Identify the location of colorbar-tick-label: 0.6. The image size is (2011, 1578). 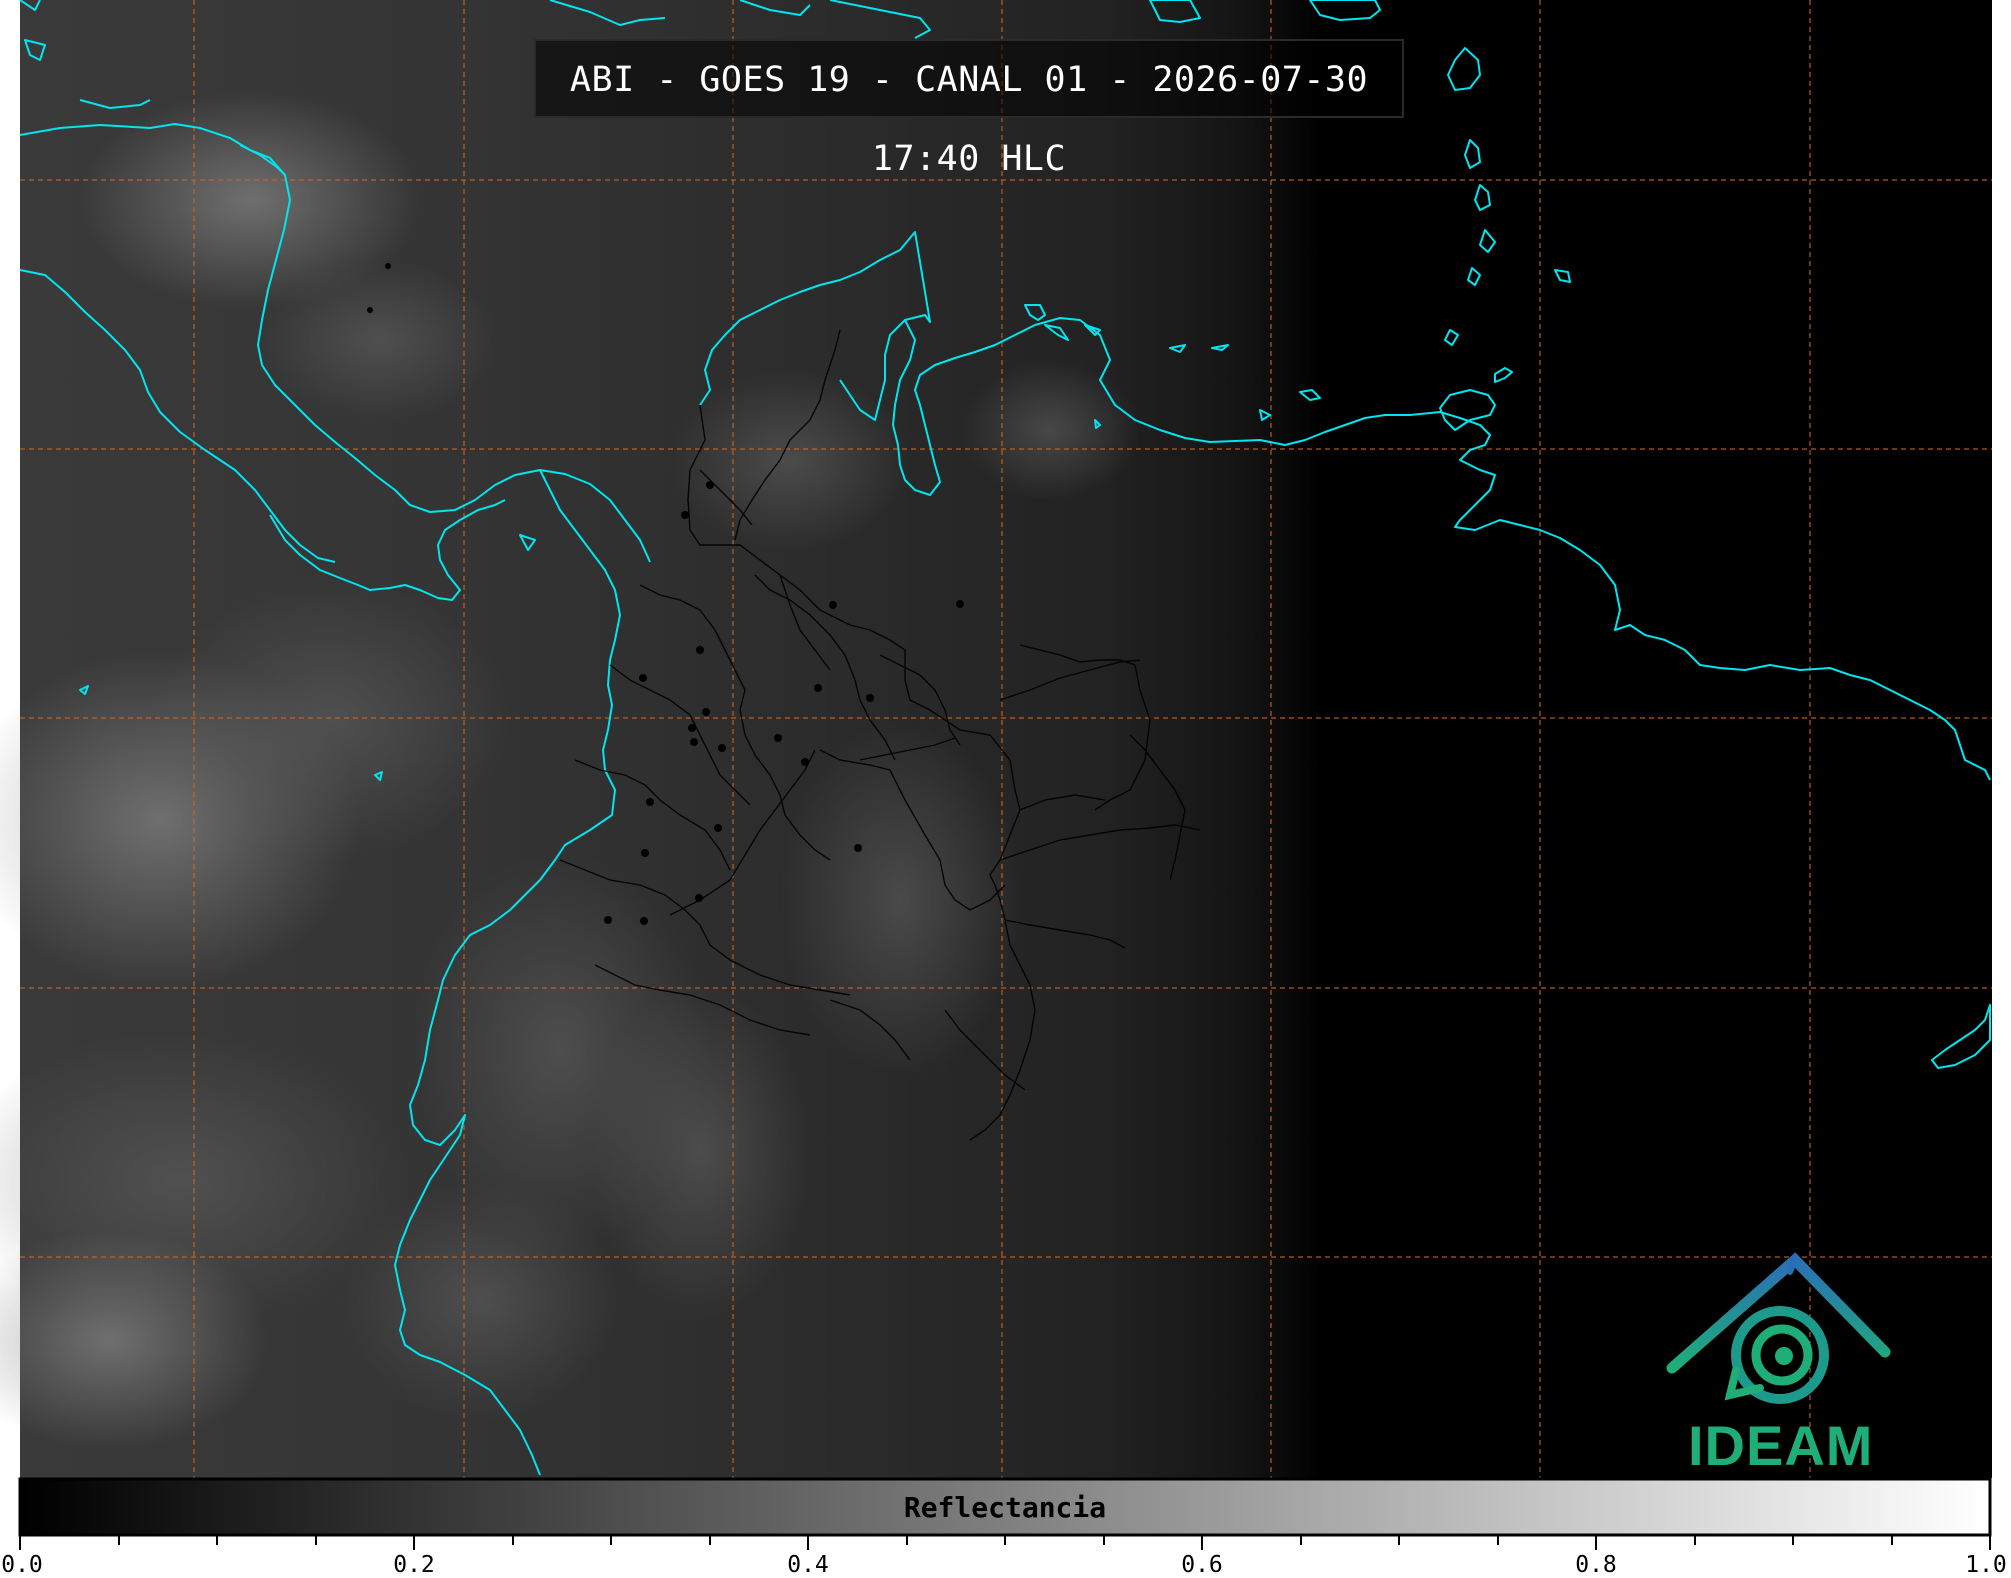
(1202, 1565).